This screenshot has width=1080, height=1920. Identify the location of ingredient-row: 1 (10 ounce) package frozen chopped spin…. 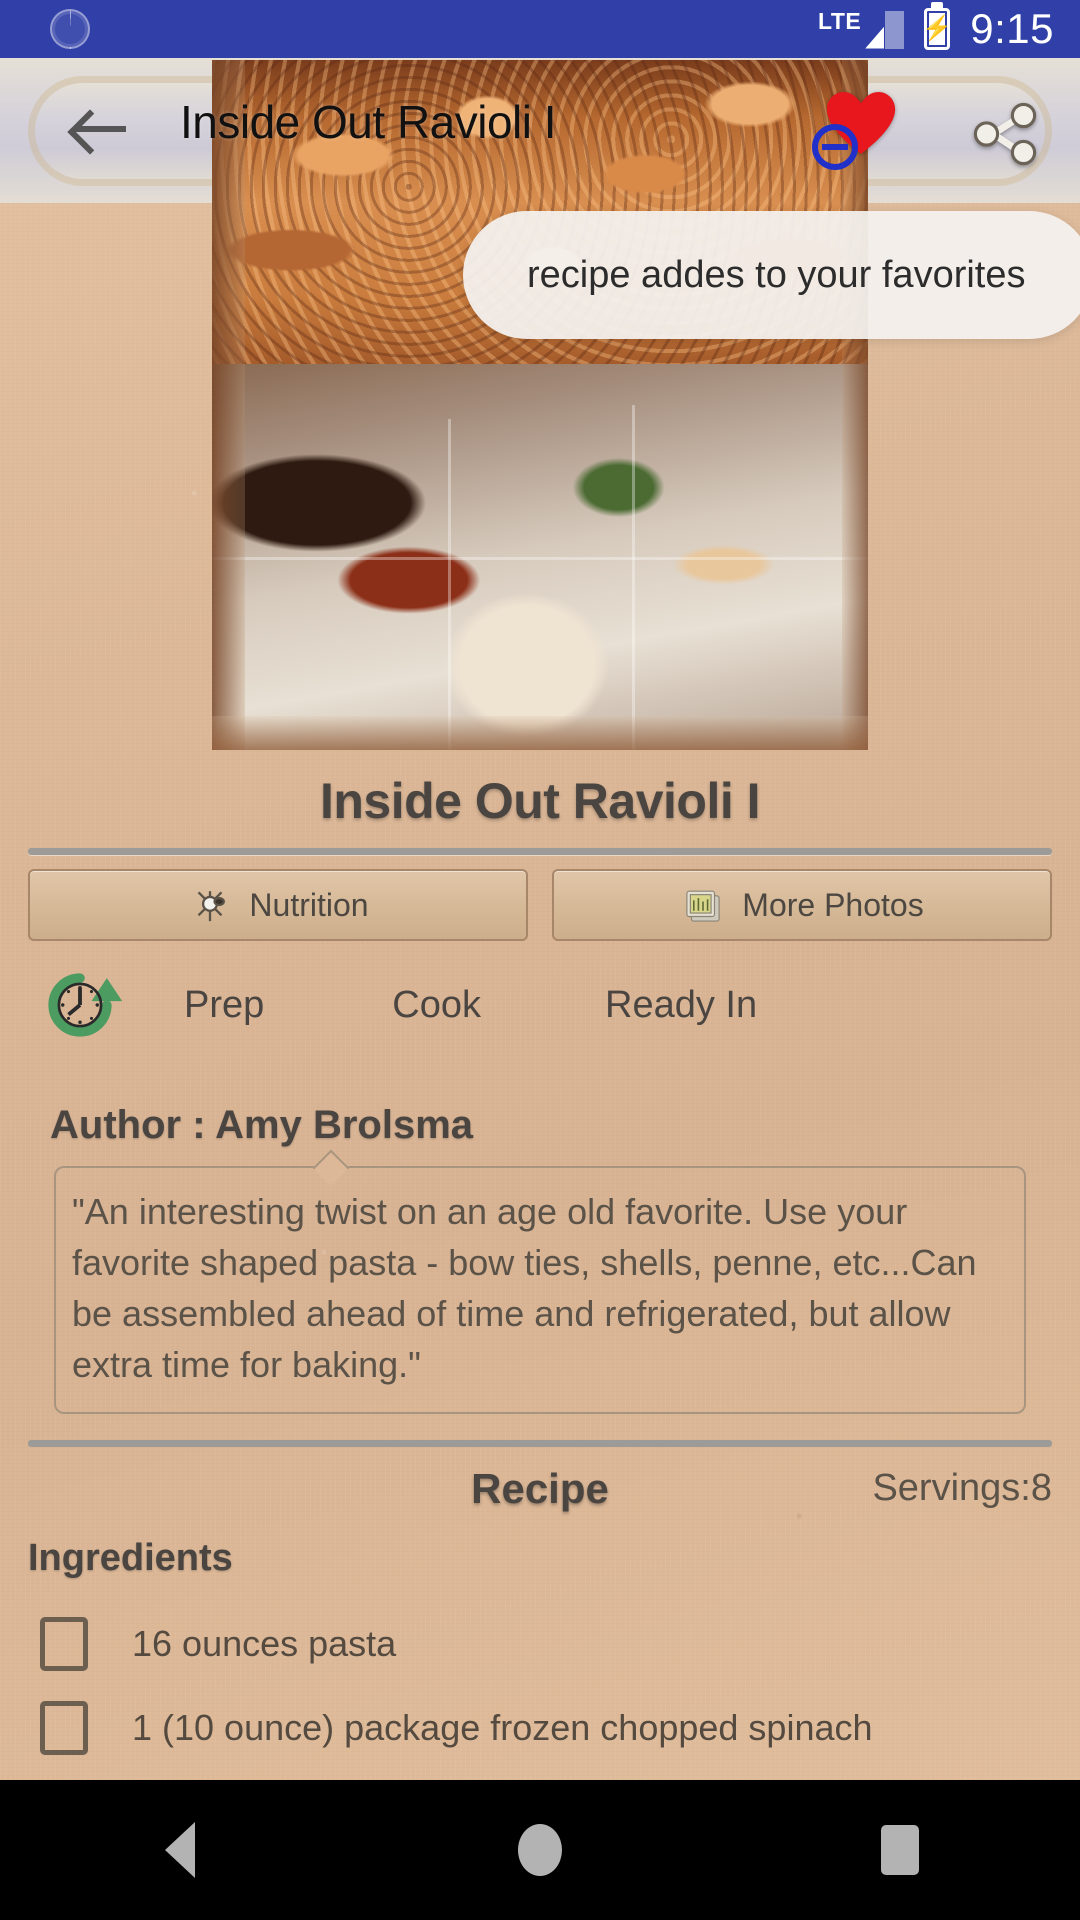
(540, 1728).